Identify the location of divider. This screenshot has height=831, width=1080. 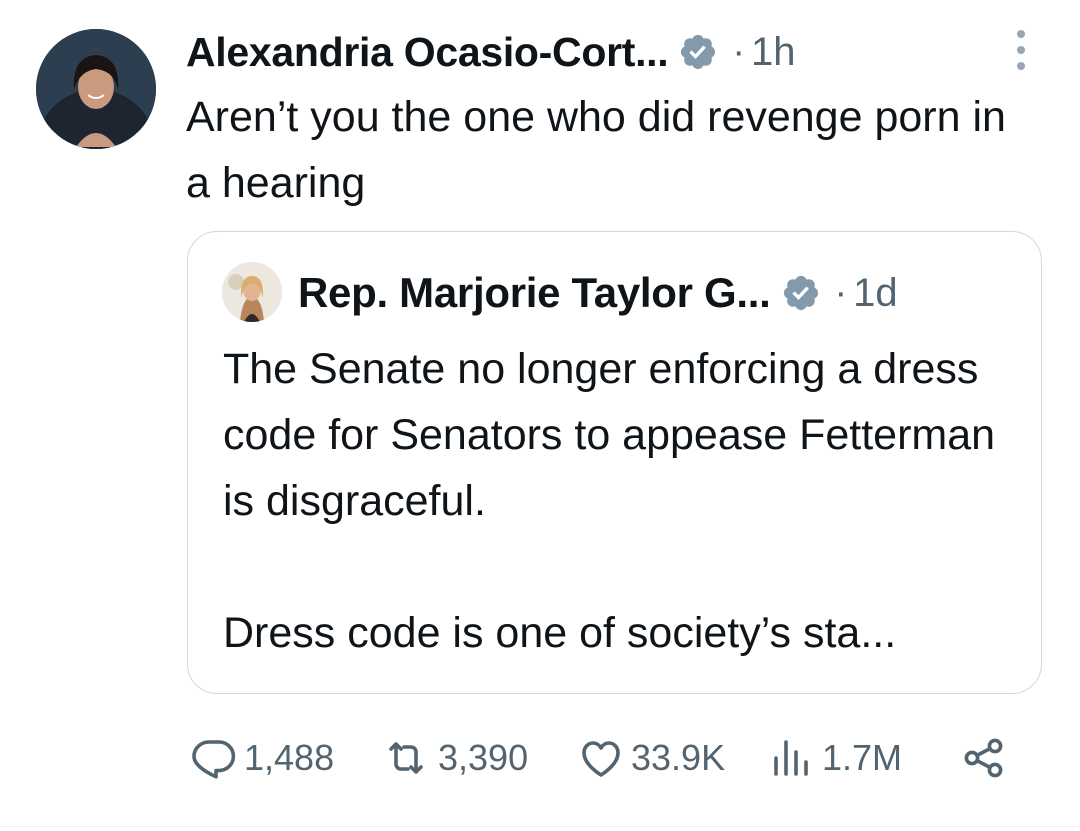
(540, 826).